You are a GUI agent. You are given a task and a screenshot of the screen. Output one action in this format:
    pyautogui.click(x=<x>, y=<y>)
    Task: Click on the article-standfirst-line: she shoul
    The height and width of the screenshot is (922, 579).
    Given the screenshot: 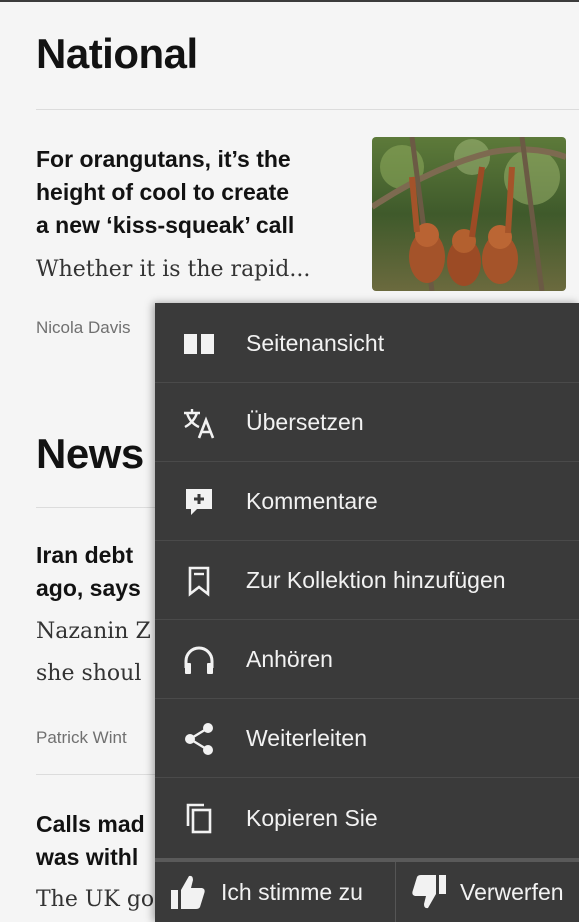 What is the action you would take?
    pyautogui.click(x=89, y=673)
    